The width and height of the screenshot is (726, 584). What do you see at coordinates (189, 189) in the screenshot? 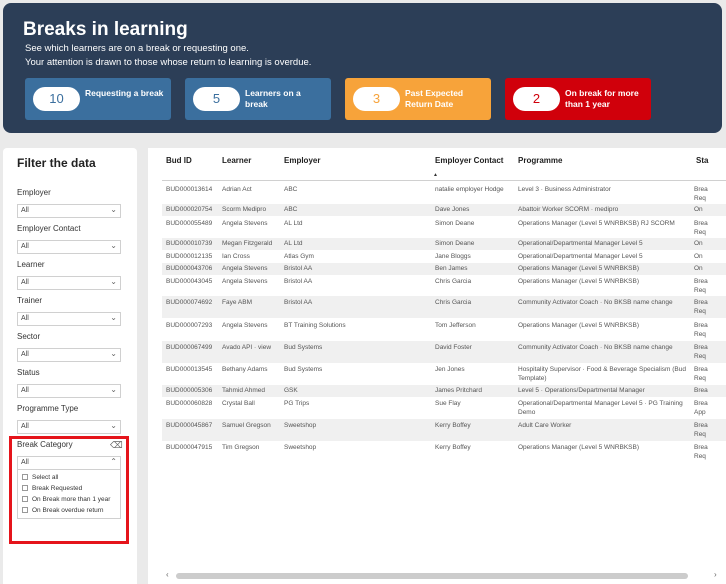
I see `cell-bud-id: BUD000013614` at bounding box center [189, 189].